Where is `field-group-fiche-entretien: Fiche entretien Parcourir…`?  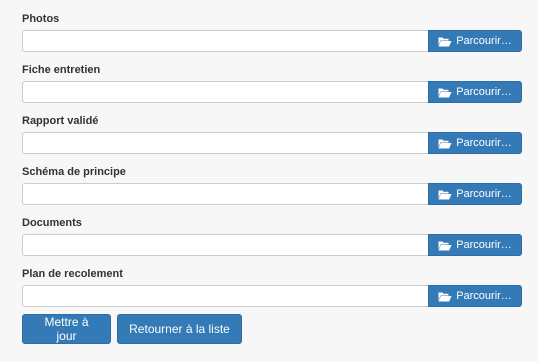
field-group-fiche-entretien: Fiche entretien Parcourir… is located at coordinates (272, 83).